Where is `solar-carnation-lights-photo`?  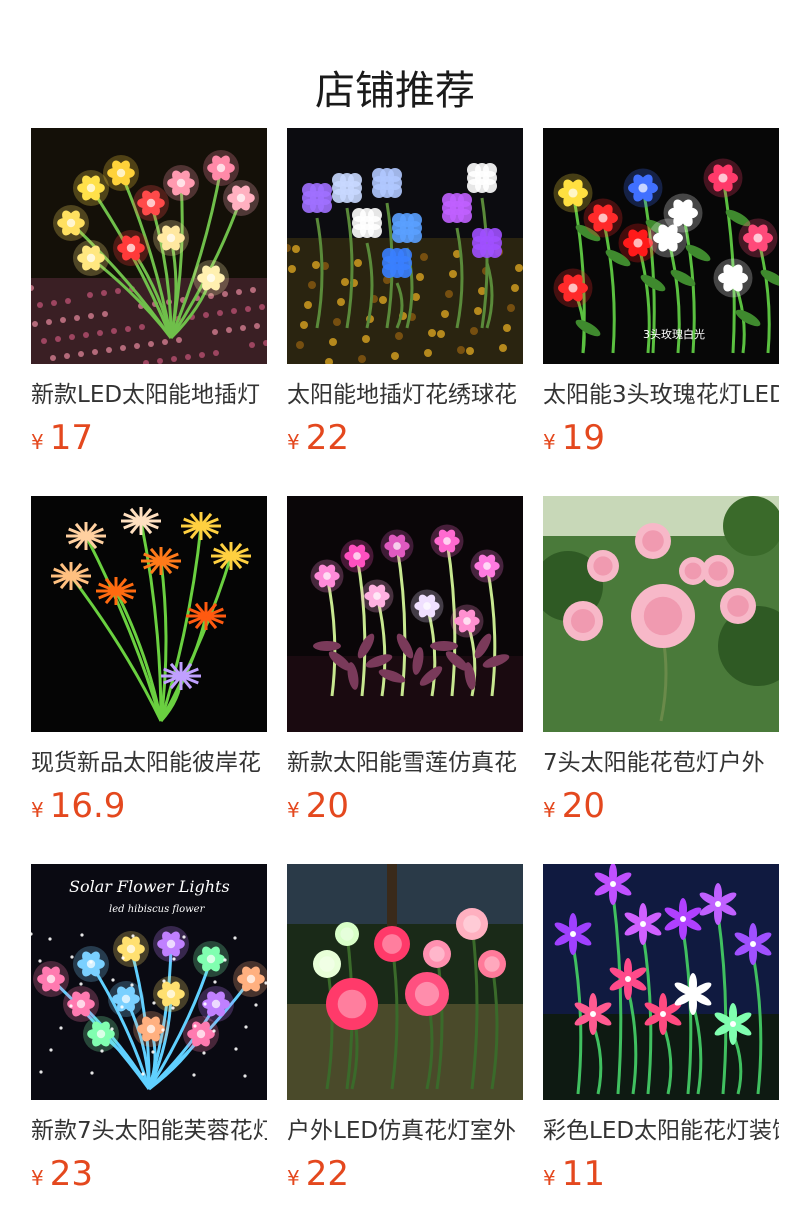 solar-carnation-lights-photo is located at coordinates (149, 246).